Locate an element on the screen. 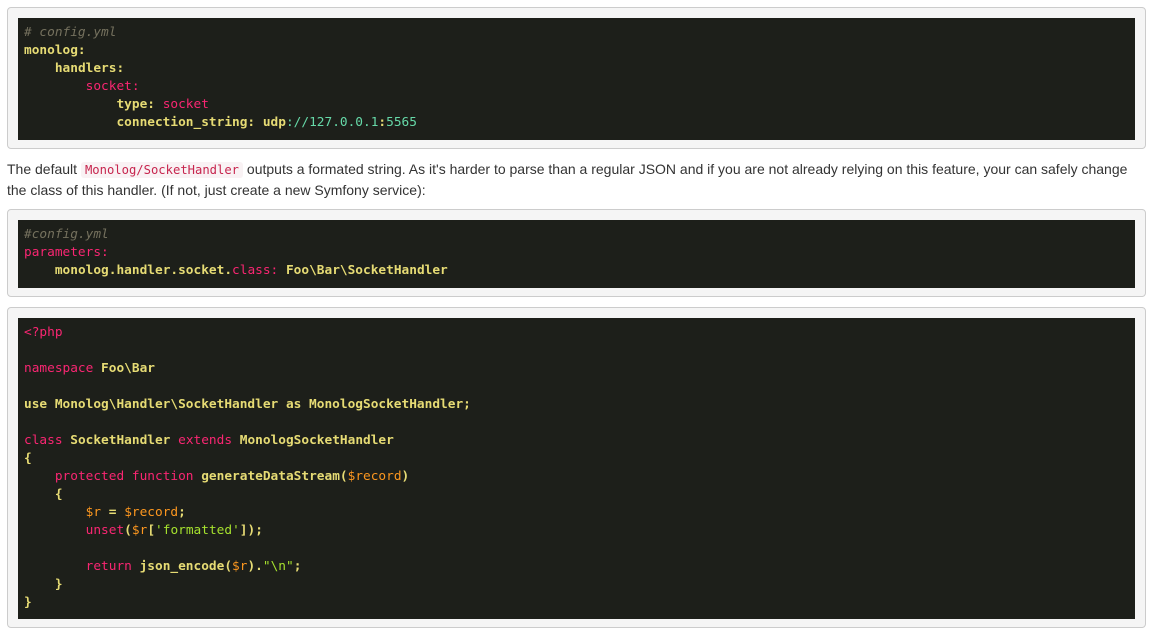 Image resolution: width=1156 pixels, height=636 pixels. code-token: : is located at coordinates (382, 122).